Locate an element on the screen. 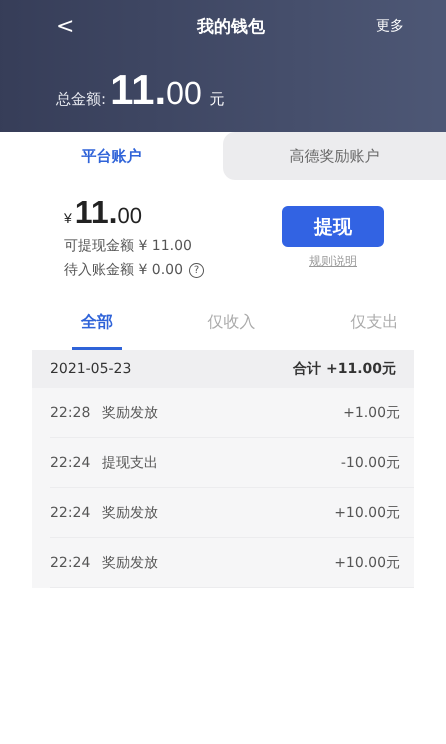 The image size is (446, 744). back-button: < is located at coordinates (71, 26).